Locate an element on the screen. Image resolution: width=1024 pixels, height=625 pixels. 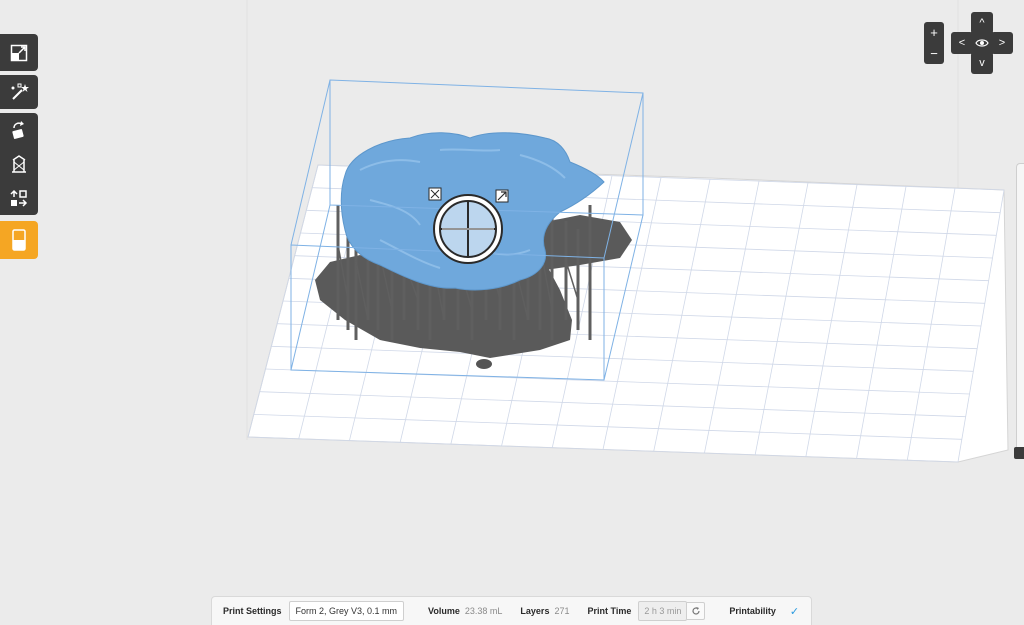
layout-icon is located at coordinates (19, 198).